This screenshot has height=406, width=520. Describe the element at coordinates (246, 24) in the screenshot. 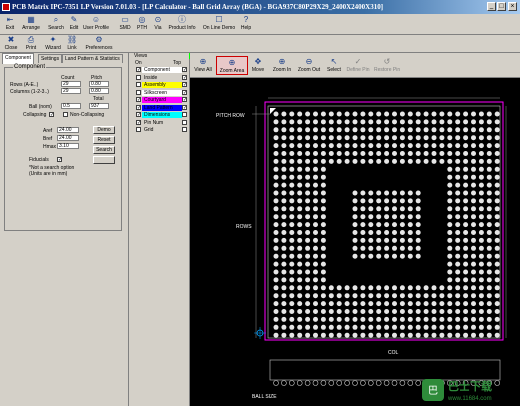

I see `help-button: ? Help` at that location.